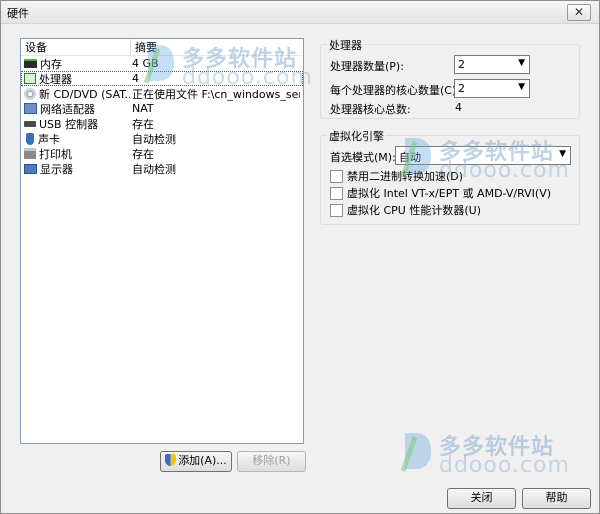  I want to click on device-row-sound-card: 声卡 自动检测, so click(162, 138).